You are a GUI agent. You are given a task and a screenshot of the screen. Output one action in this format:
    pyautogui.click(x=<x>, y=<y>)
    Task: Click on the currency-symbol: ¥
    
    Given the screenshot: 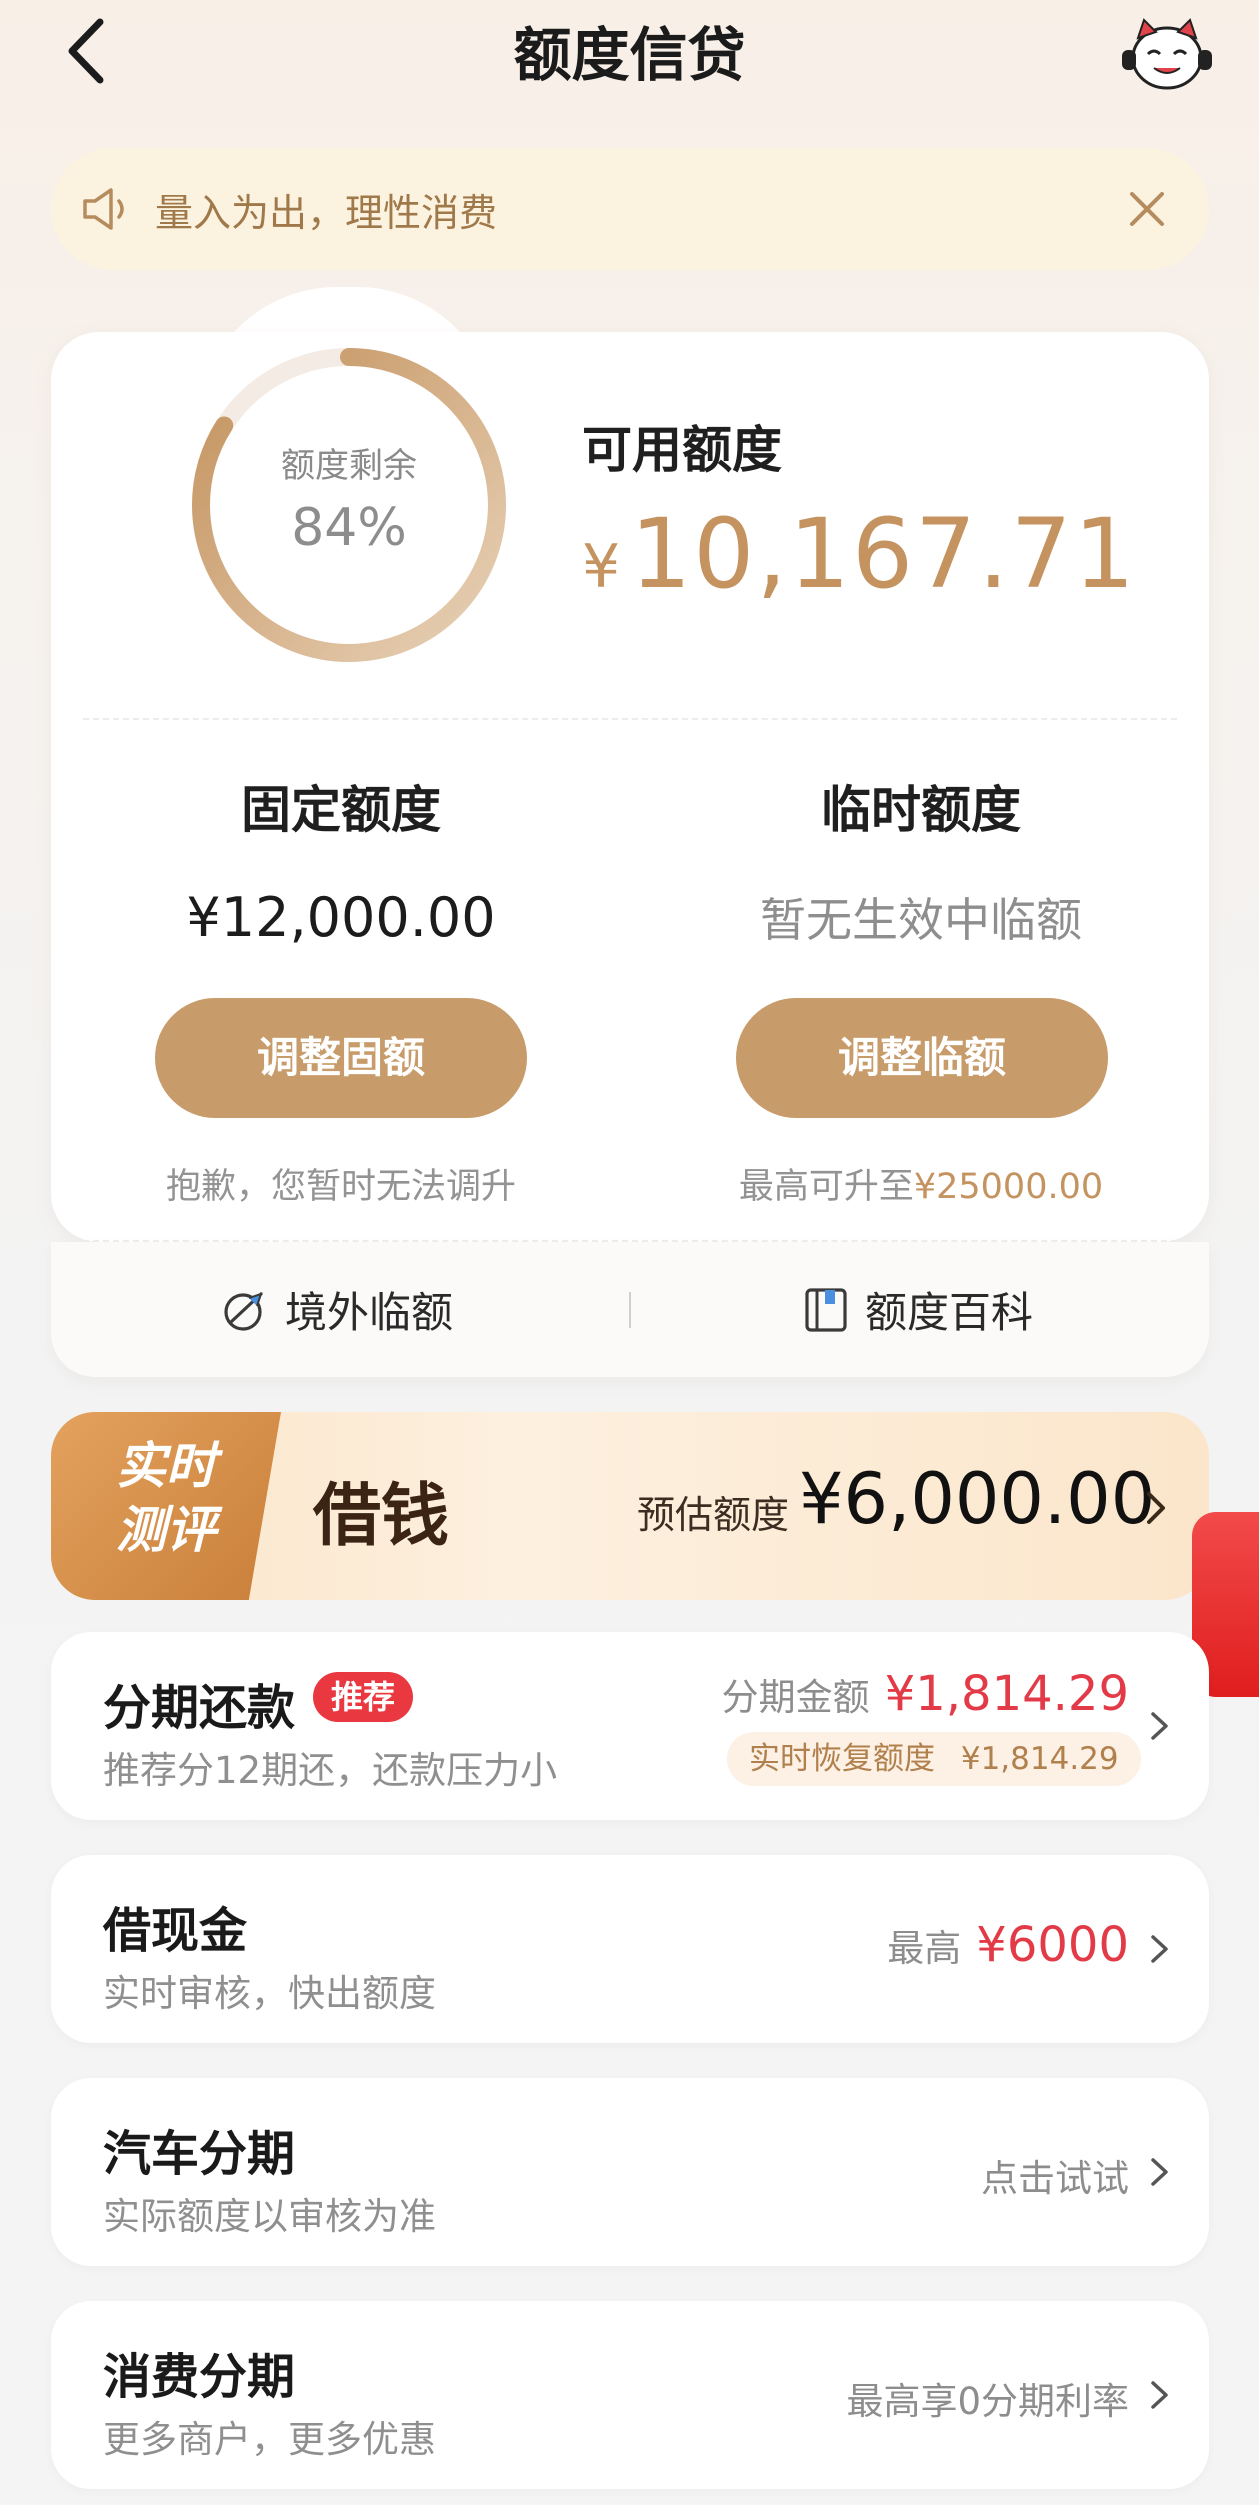 What is the action you would take?
    pyautogui.click(x=602, y=567)
    